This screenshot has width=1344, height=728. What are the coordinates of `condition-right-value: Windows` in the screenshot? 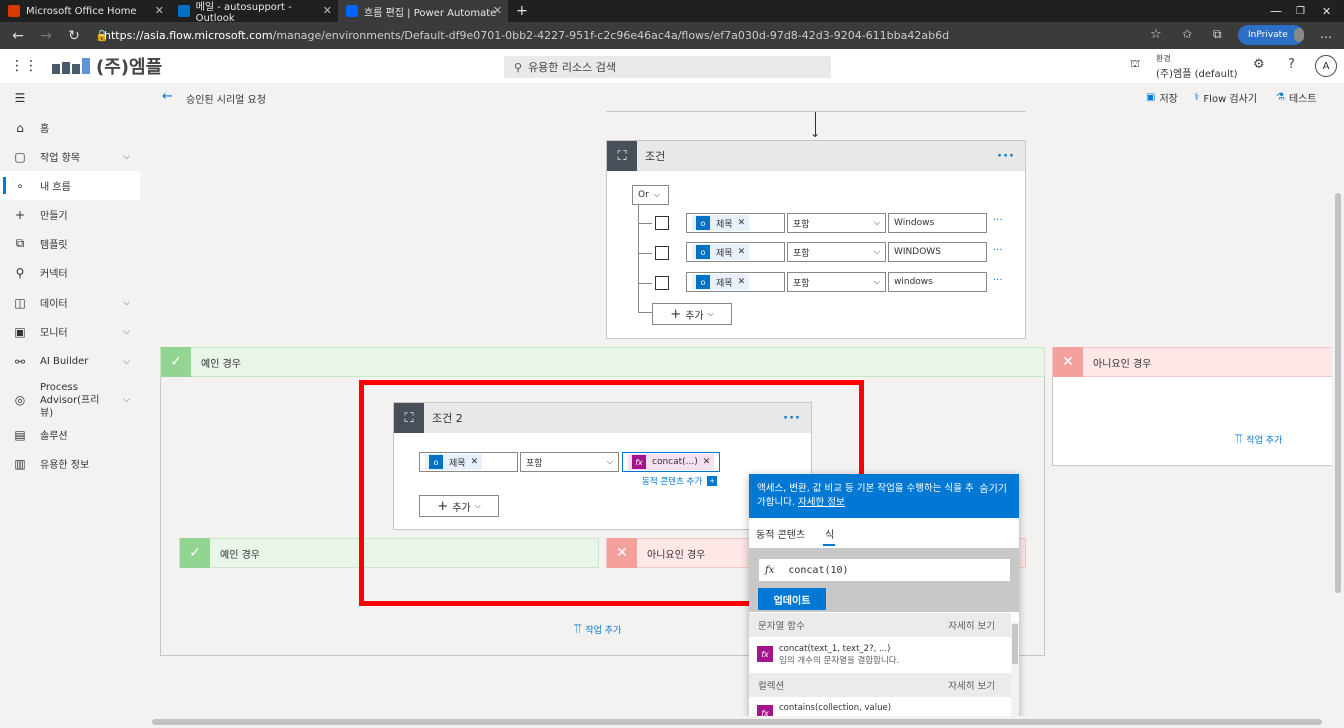 It's located at (937, 223).